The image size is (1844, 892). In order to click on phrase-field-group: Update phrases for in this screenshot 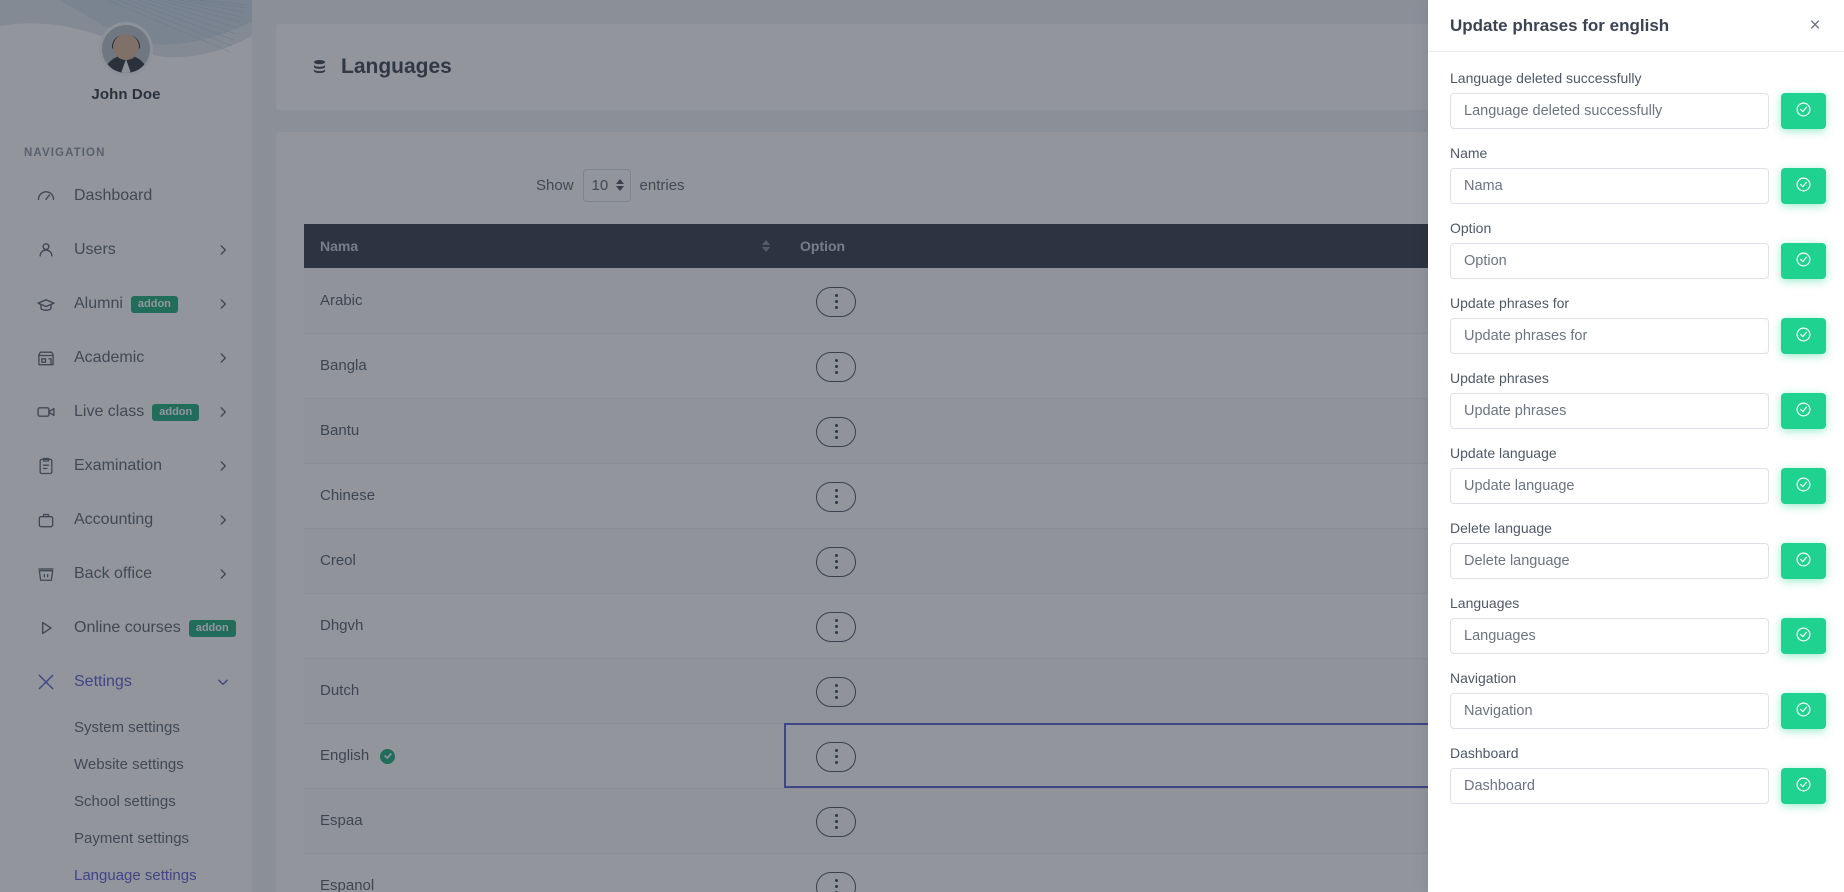, I will do `click(1638, 324)`.